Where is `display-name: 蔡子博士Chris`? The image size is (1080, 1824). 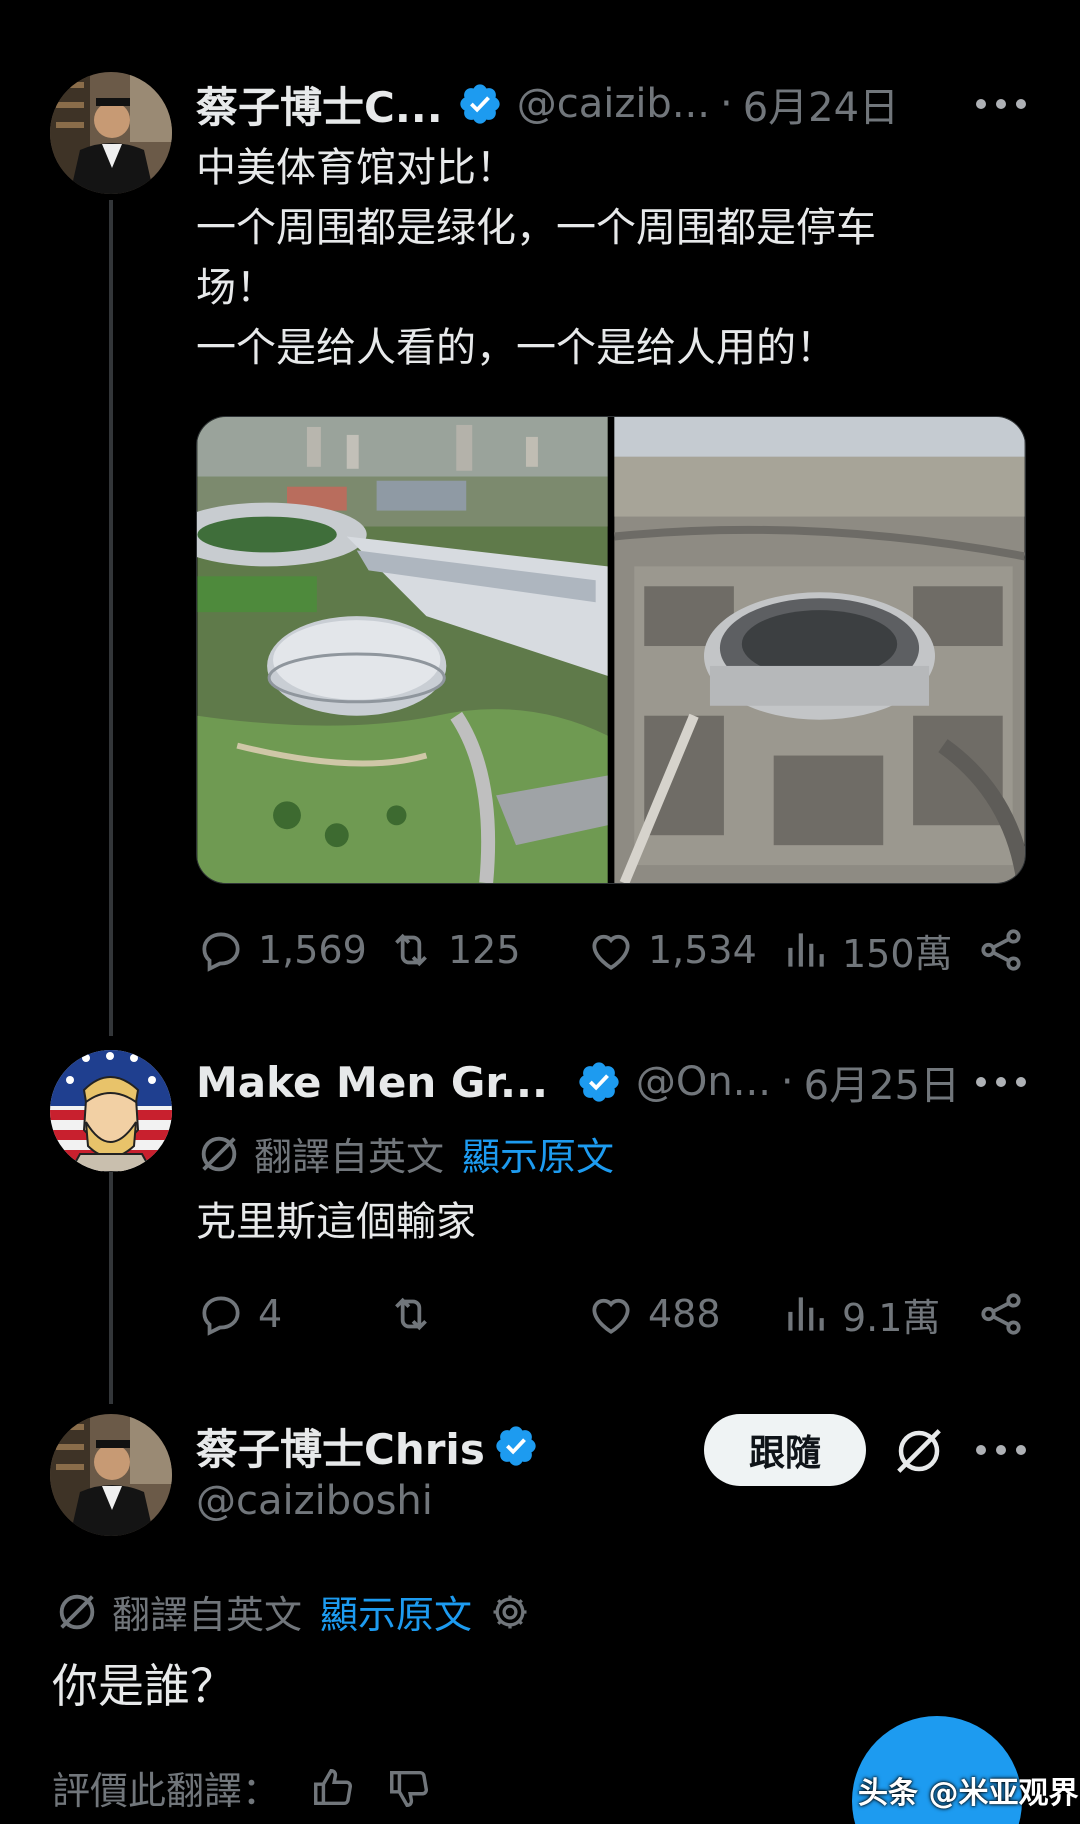
display-name: 蔡子博士Chris is located at coordinates (340, 1446).